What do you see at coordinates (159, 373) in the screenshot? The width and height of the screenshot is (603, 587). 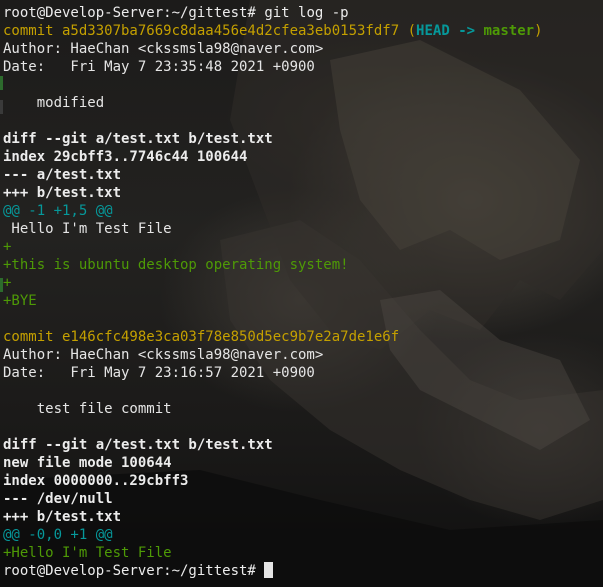 I see `date-line: Date: Fri May 7 23:16:57 2021 +0900` at bounding box center [159, 373].